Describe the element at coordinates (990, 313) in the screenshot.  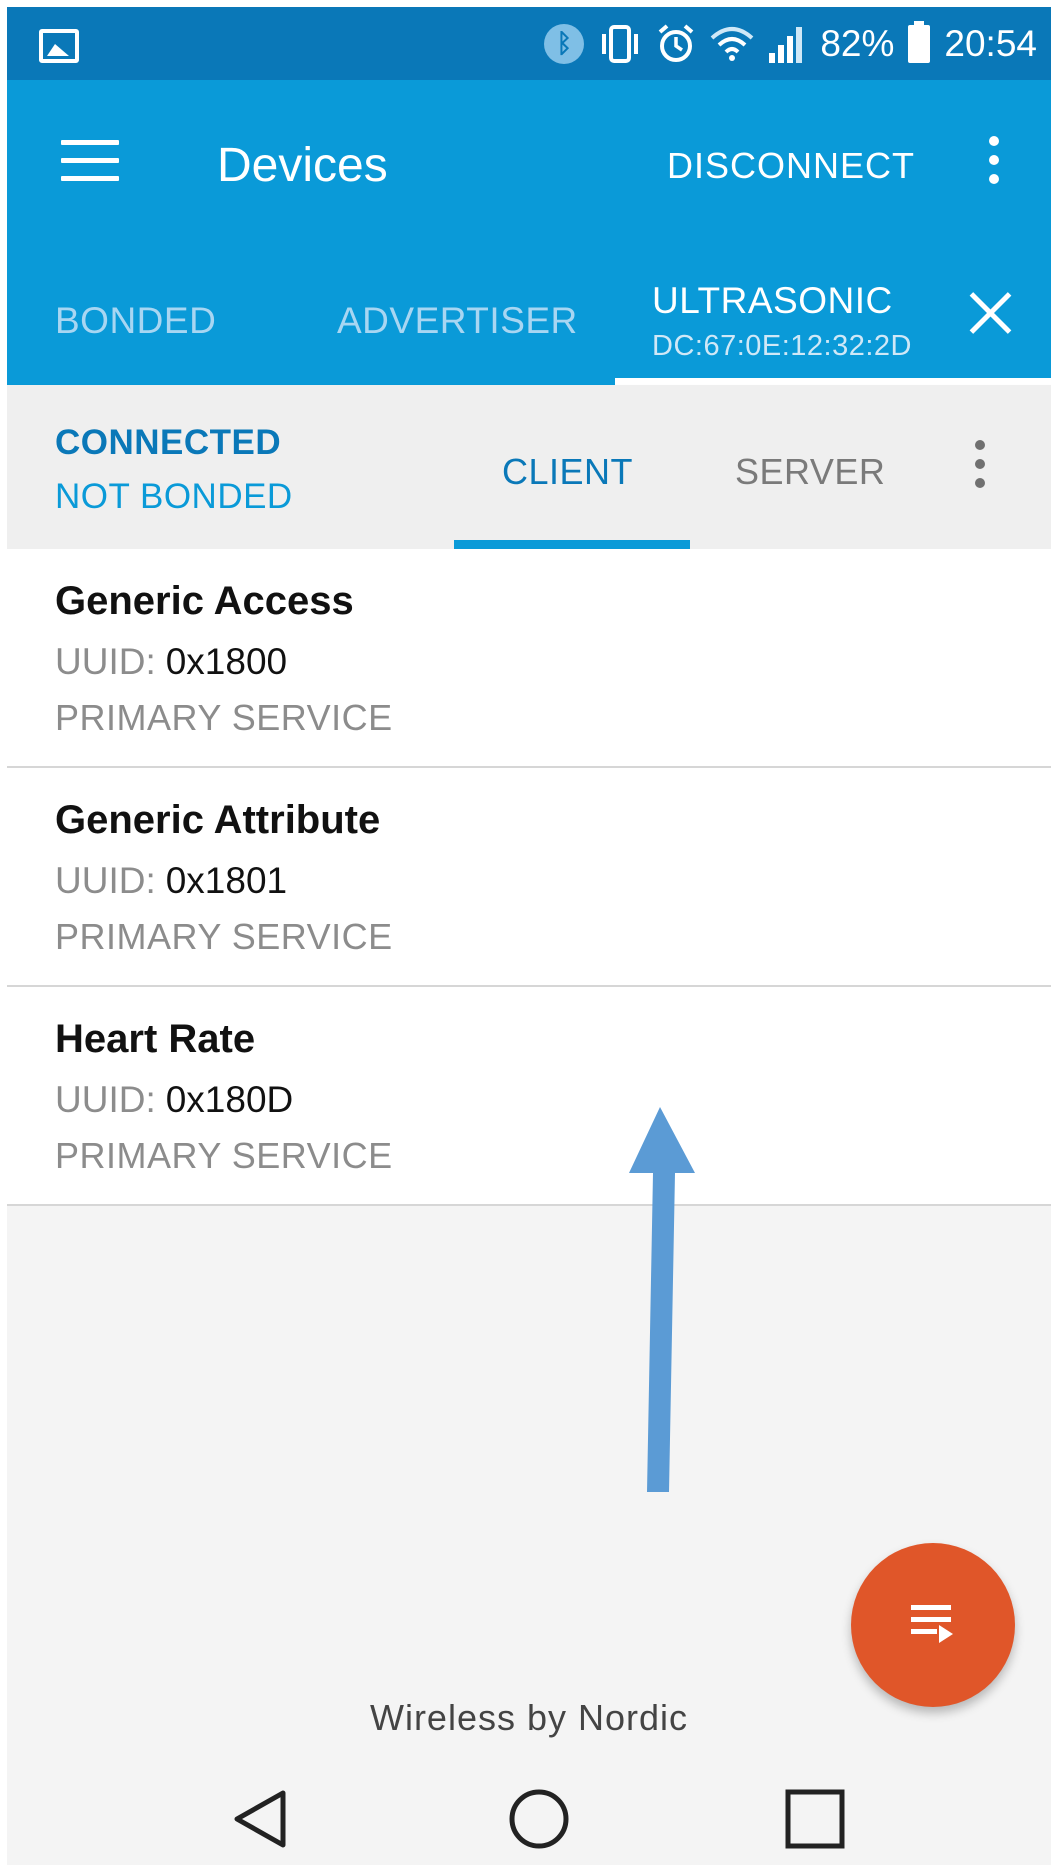
I see `close-icon` at that location.